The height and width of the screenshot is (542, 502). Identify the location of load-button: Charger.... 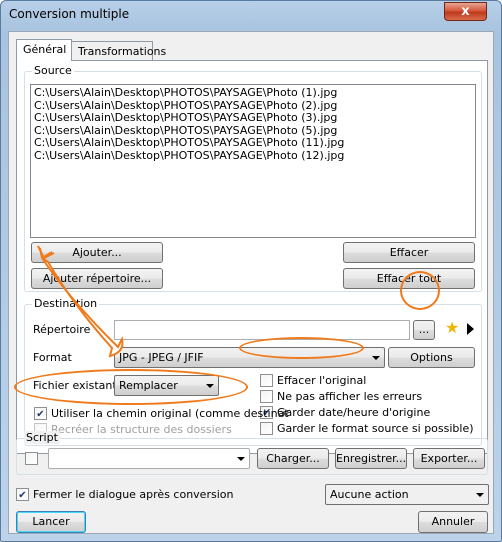
(293, 458).